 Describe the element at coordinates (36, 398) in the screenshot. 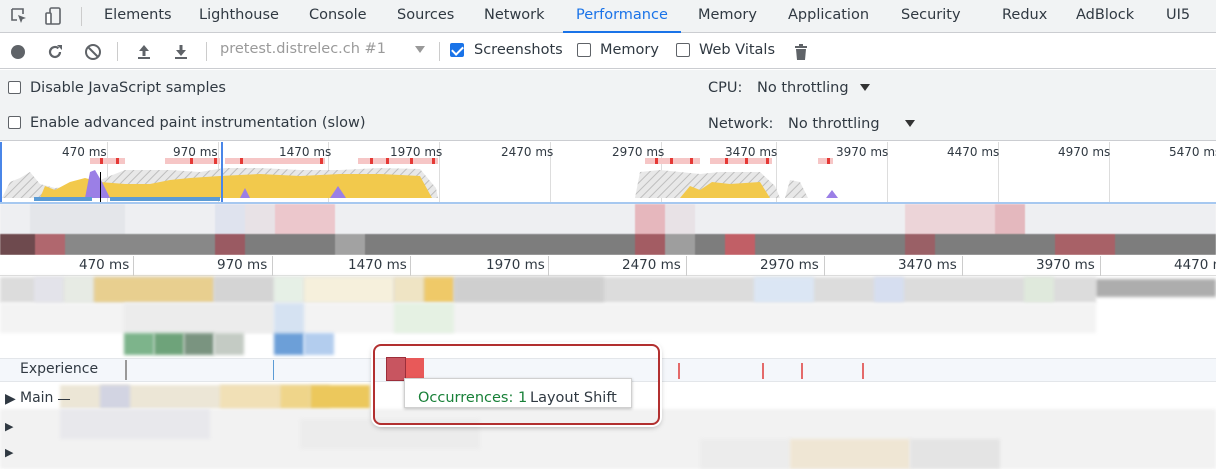

I see `main-track-label: Main` at that location.